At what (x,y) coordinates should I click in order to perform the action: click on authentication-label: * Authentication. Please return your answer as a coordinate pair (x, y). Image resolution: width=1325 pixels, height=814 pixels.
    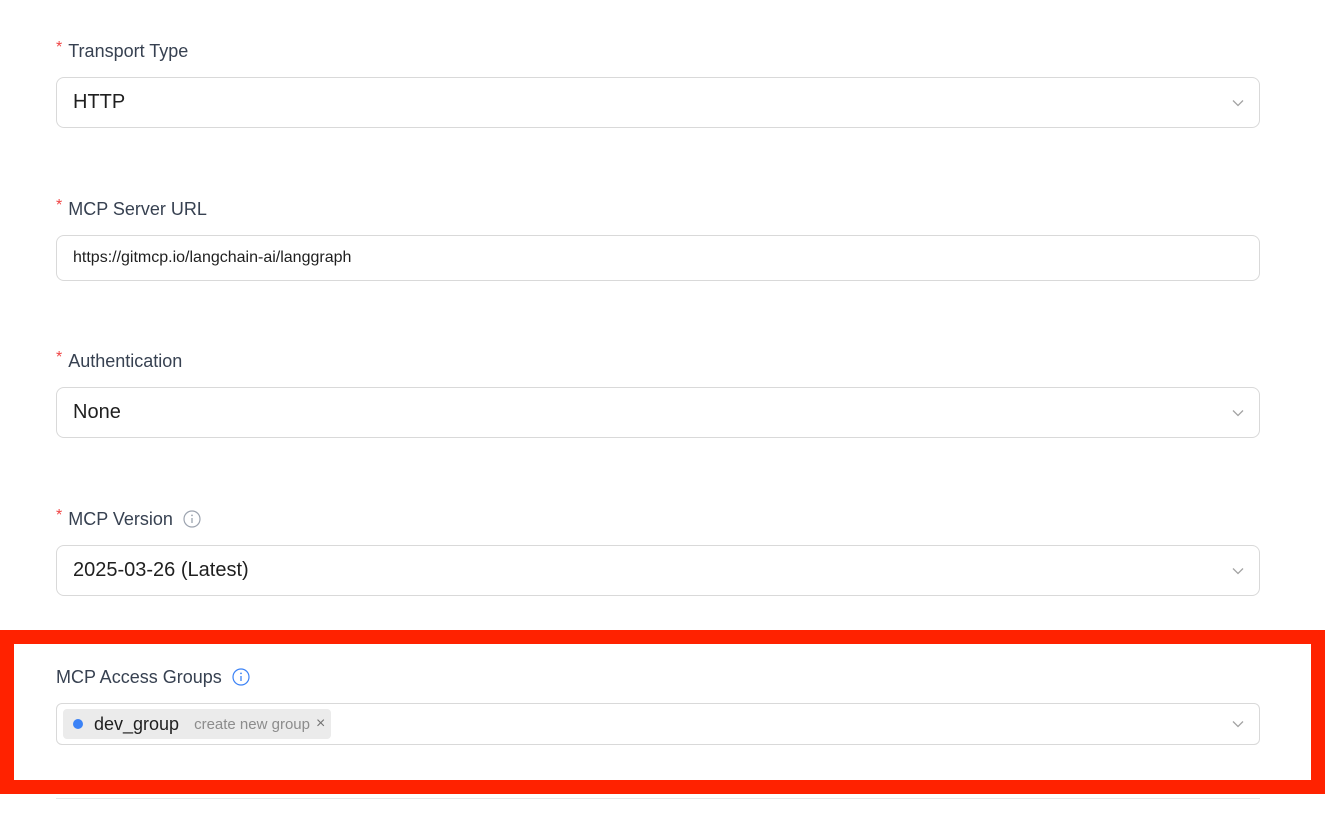
    Looking at the image, I should click on (119, 360).